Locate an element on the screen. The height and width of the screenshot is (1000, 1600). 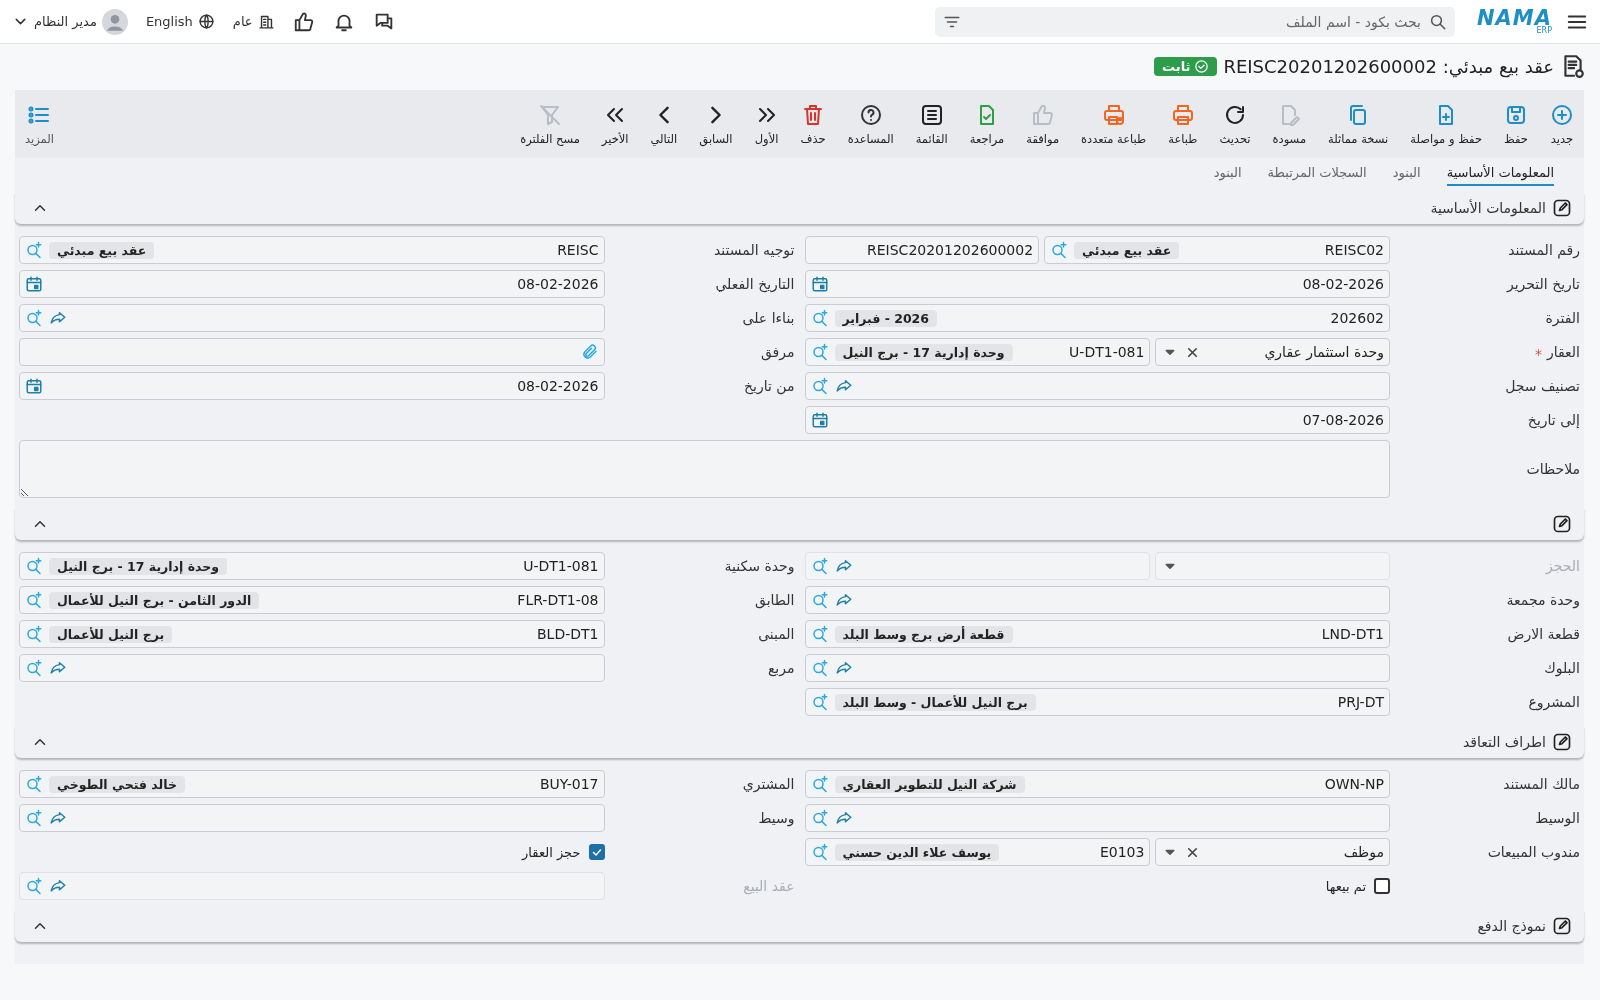
field-label: العقار is located at coordinates (1490, 352).